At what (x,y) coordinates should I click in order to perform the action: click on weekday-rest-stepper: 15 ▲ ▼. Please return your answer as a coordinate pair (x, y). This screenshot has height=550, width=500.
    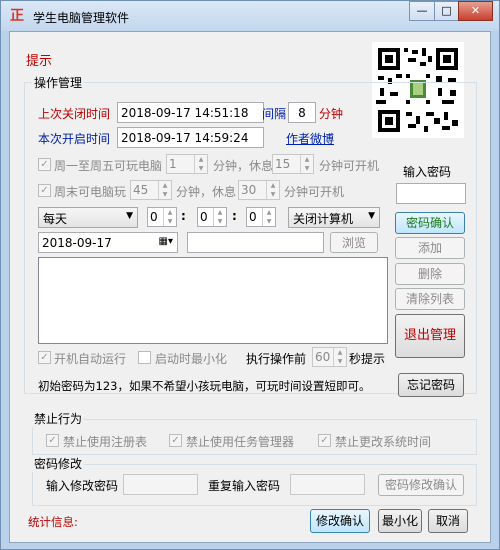
    Looking at the image, I should click on (293, 164).